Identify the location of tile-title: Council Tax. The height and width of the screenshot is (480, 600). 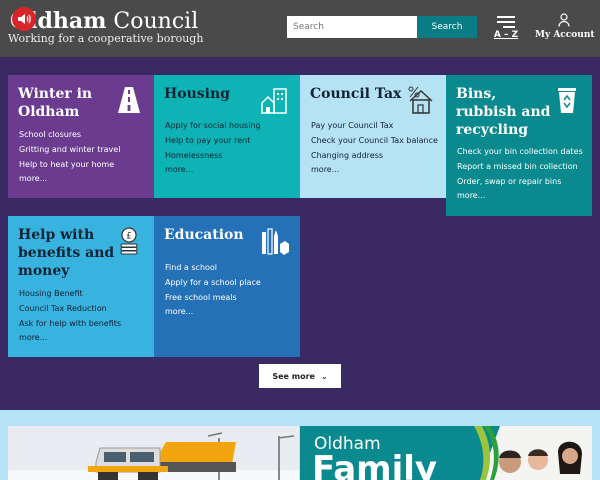
(360, 94).